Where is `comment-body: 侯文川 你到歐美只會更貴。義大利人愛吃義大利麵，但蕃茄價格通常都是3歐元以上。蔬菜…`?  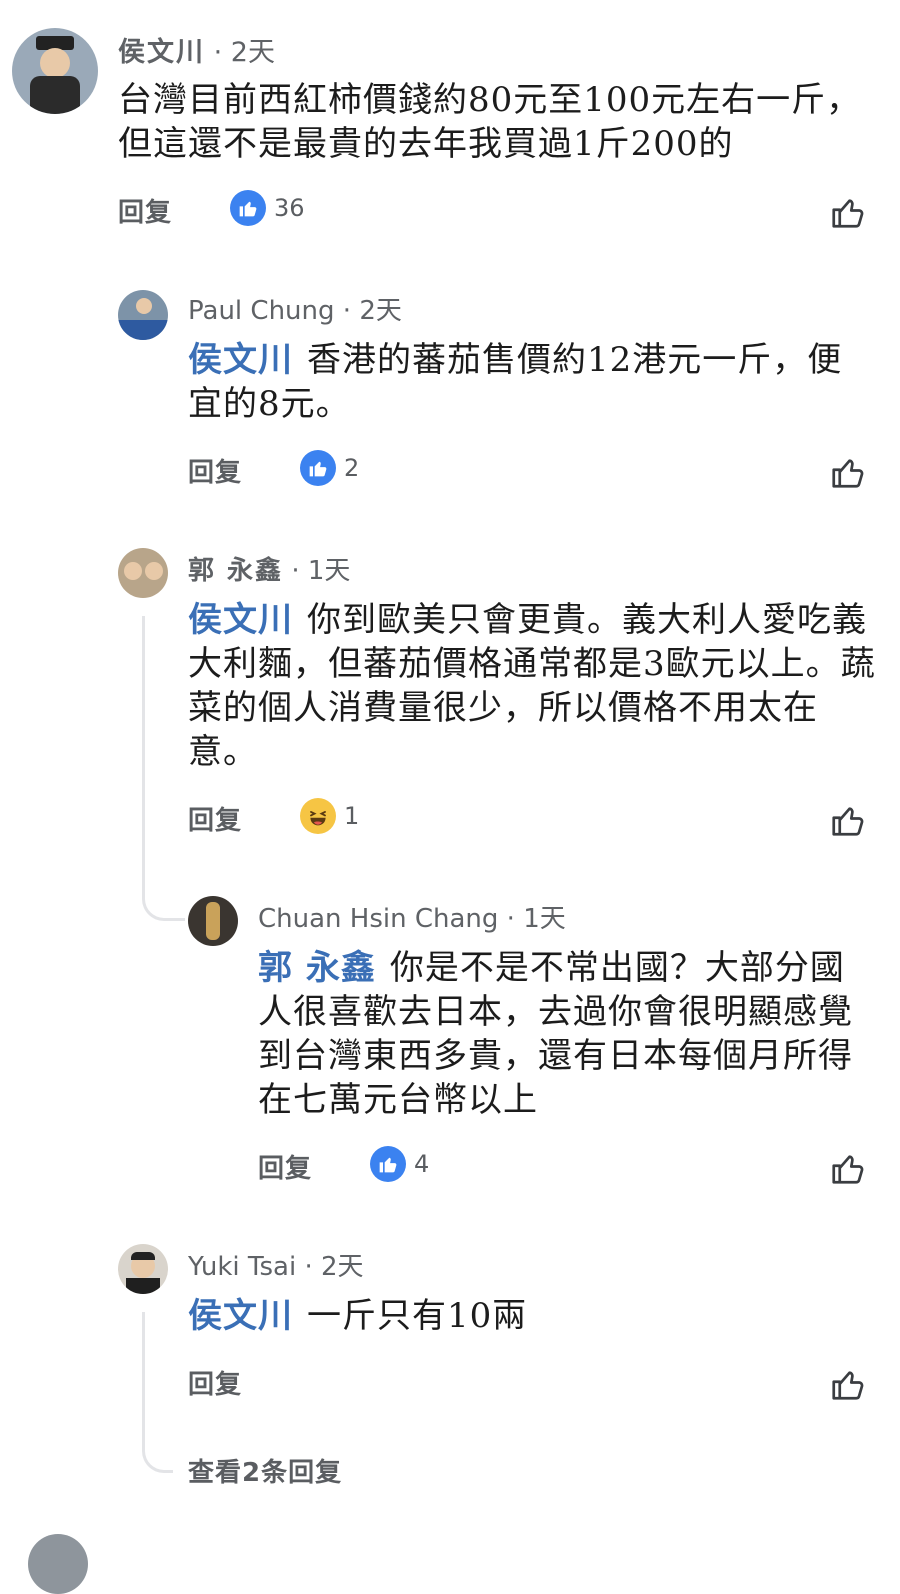
comment-body: 侯文川 你到歐美只會更貴。義大利人愛吃義大利麵，但蕃茄價格通常都是3歐元以上。蔬菜… is located at coordinates (533, 686).